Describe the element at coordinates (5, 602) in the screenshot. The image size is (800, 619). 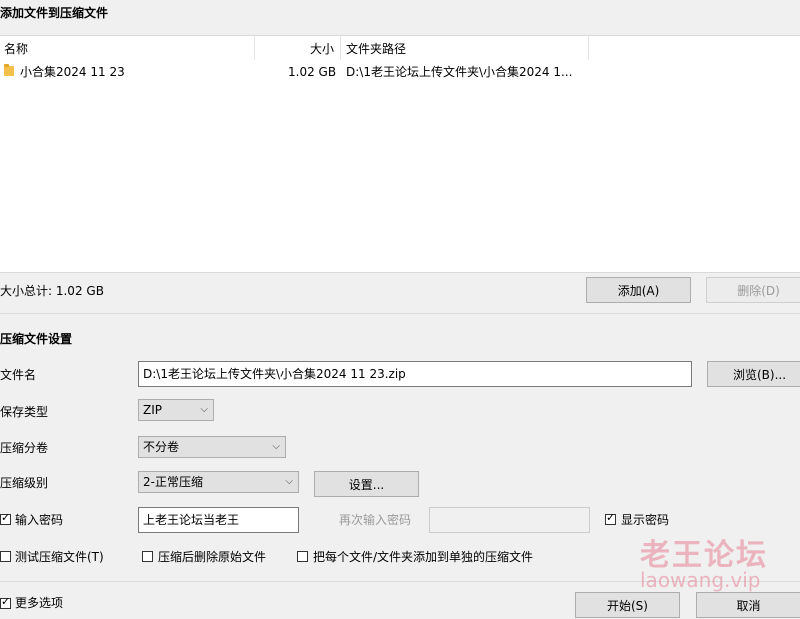
I see `more-options-checkbox` at that location.